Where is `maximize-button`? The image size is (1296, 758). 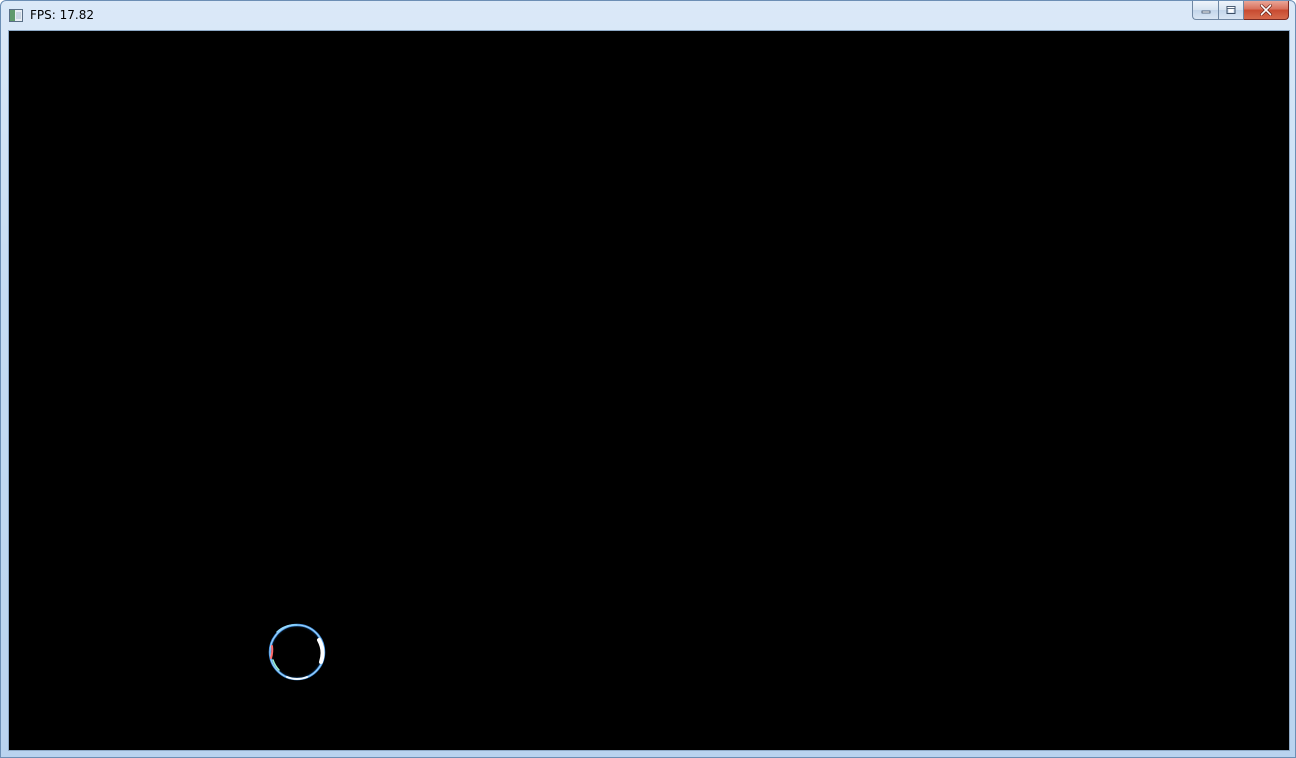 maximize-button is located at coordinates (1231, 10).